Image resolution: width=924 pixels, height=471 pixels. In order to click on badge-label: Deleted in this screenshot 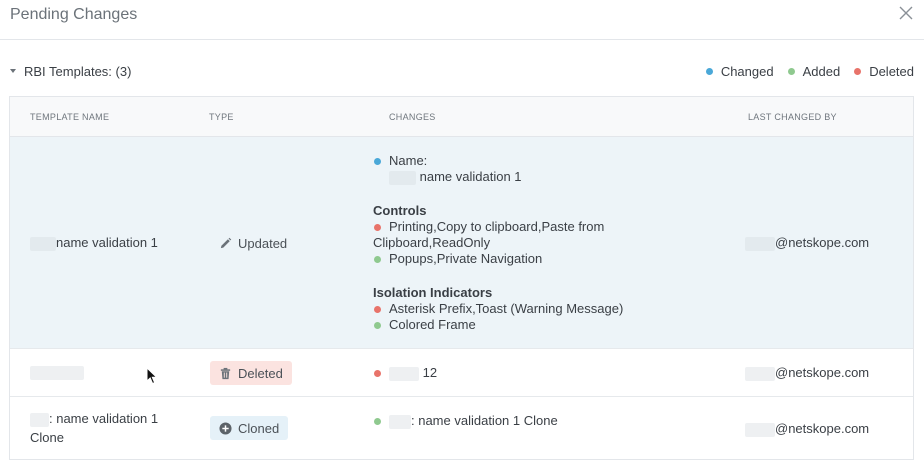, I will do `click(260, 373)`.